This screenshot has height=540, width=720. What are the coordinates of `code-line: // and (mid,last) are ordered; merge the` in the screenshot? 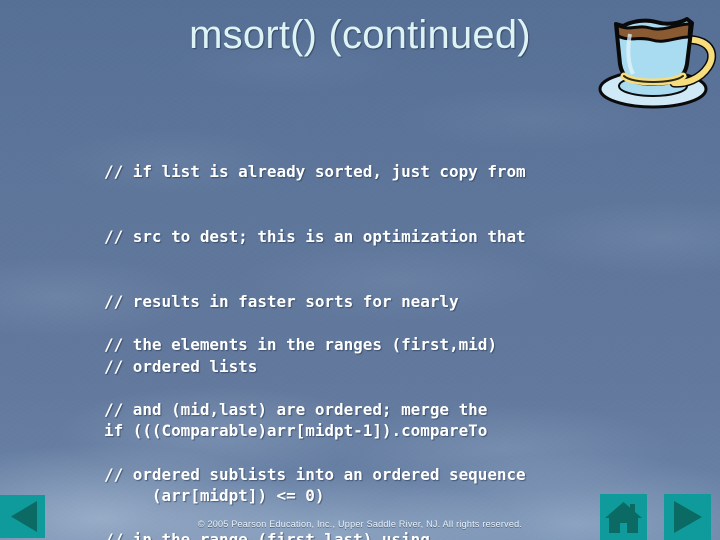 It's located at (296, 409).